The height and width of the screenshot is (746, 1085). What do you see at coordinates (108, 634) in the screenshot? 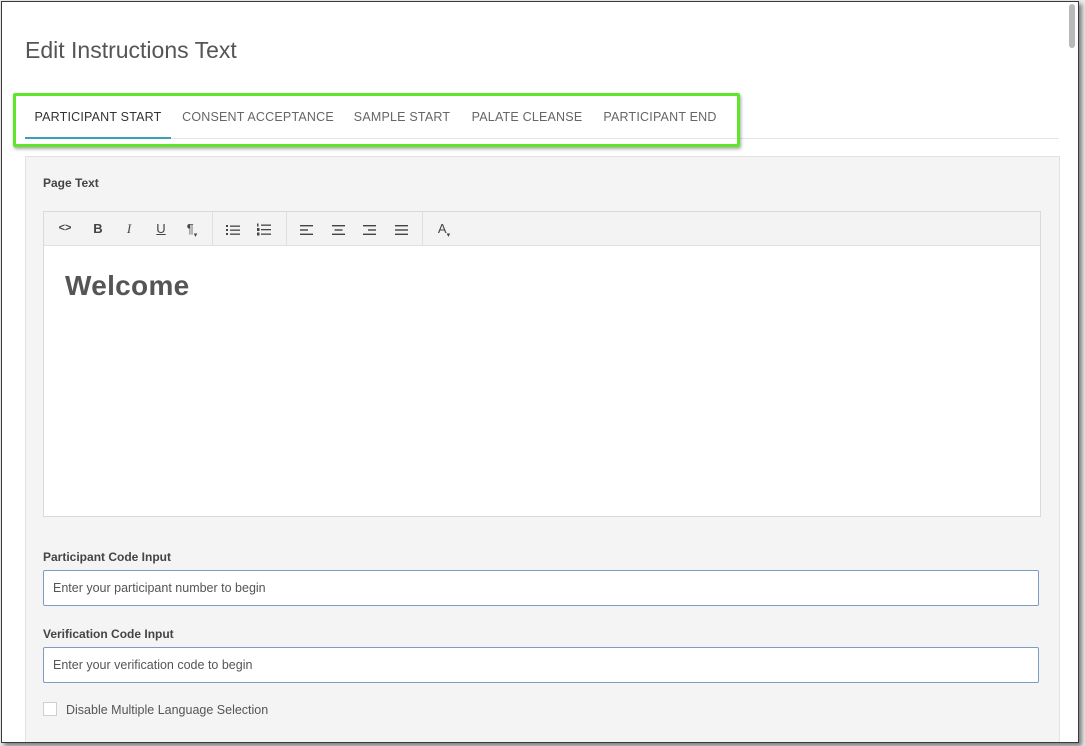
I see `verification-code-label: Verification Code Input` at bounding box center [108, 634].